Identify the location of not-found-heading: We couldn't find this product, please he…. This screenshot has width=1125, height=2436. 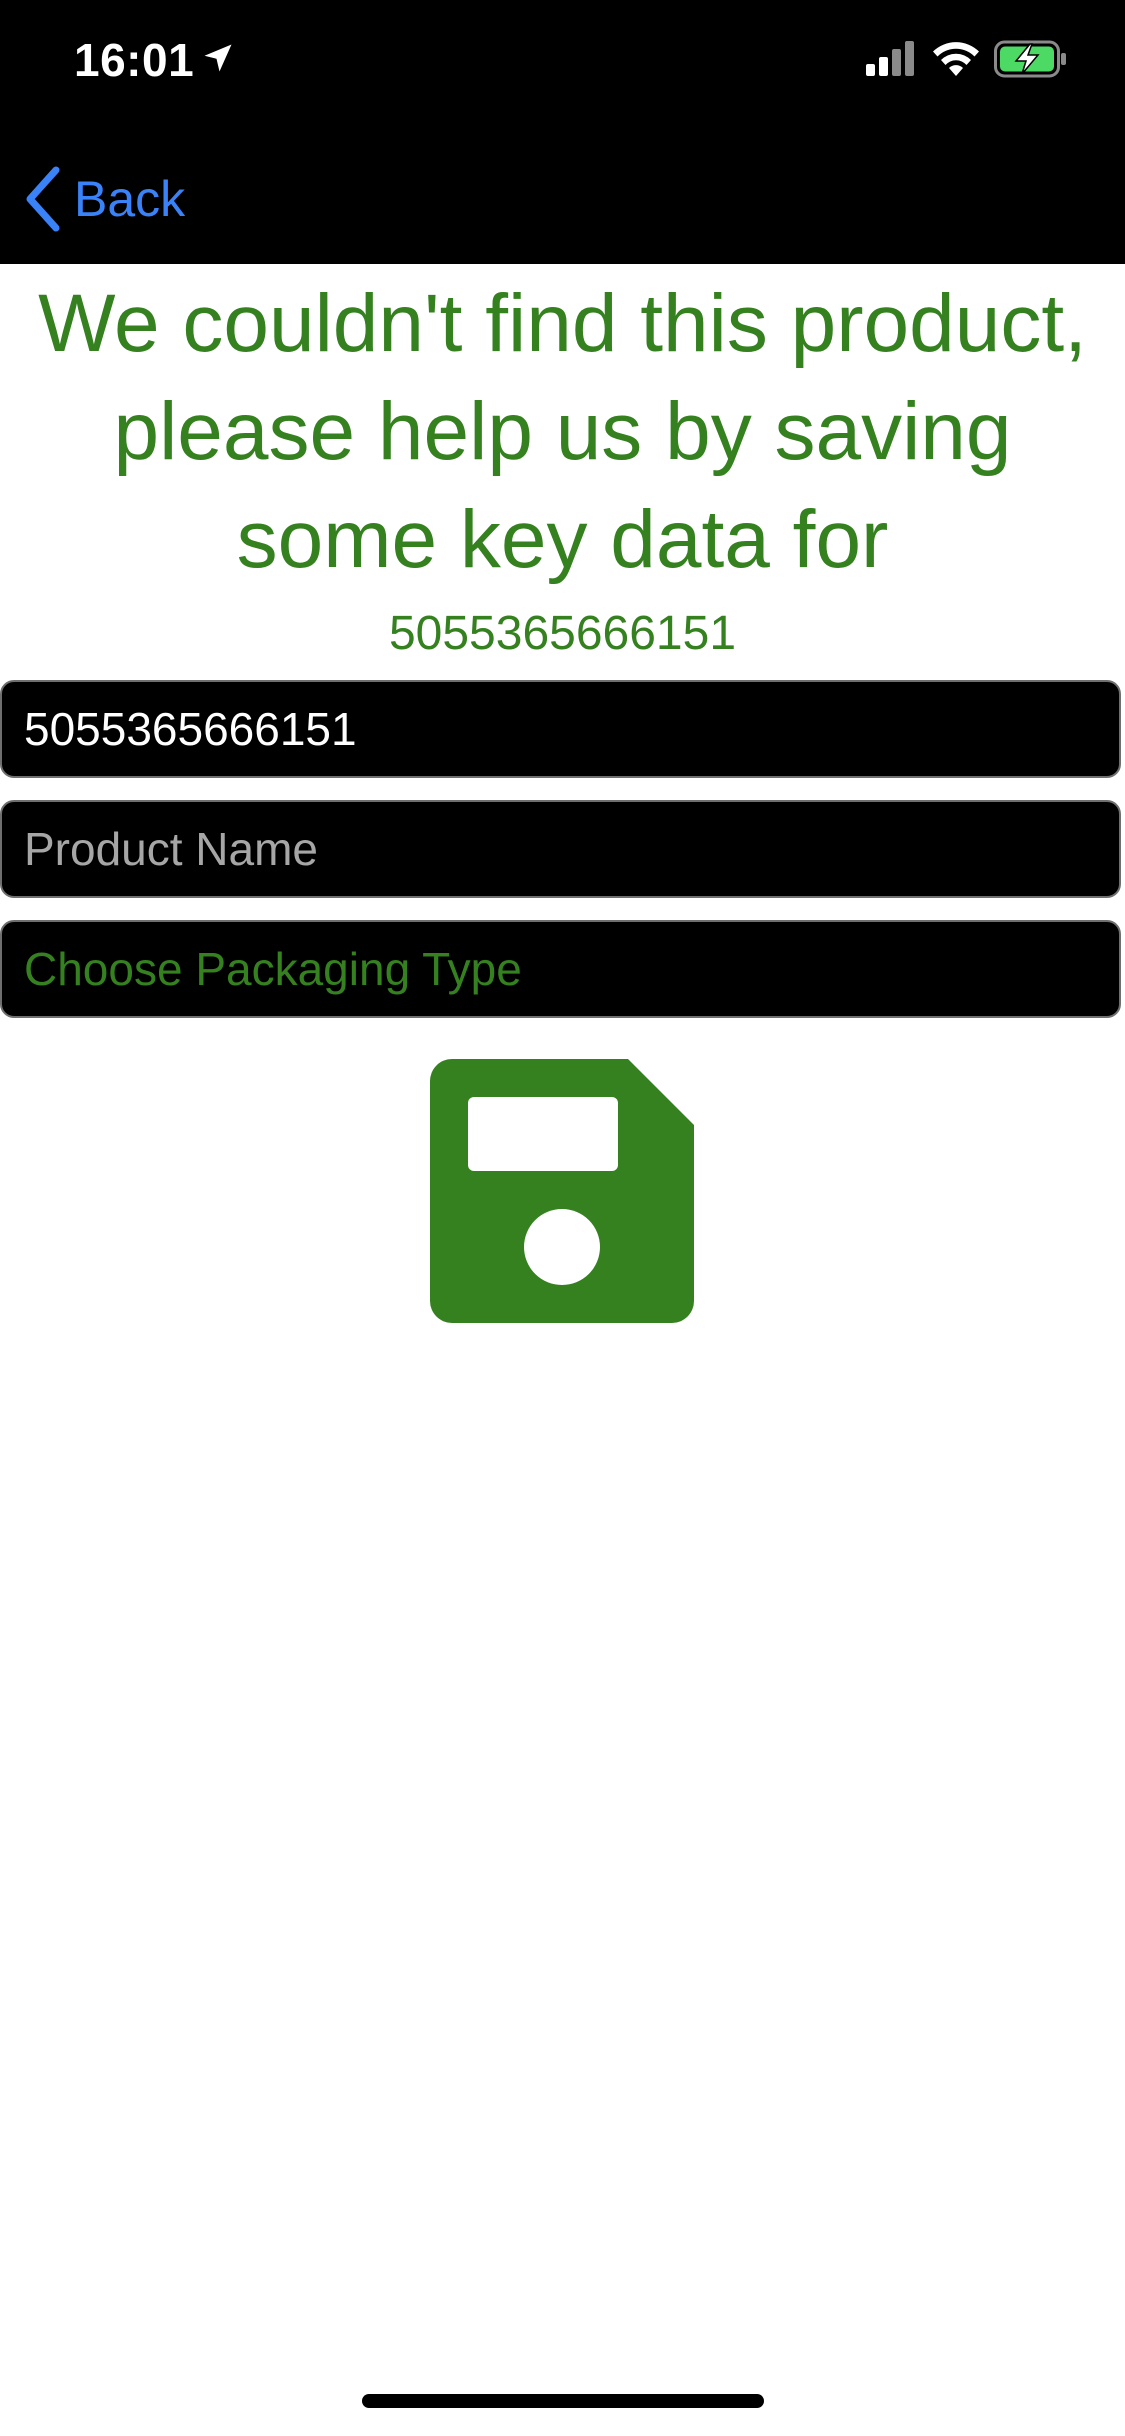
(562, 432).